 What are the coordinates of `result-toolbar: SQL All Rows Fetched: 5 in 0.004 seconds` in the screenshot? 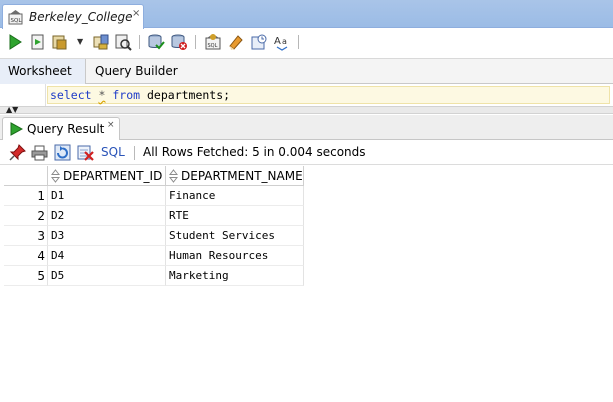 It's located at (306, 153).